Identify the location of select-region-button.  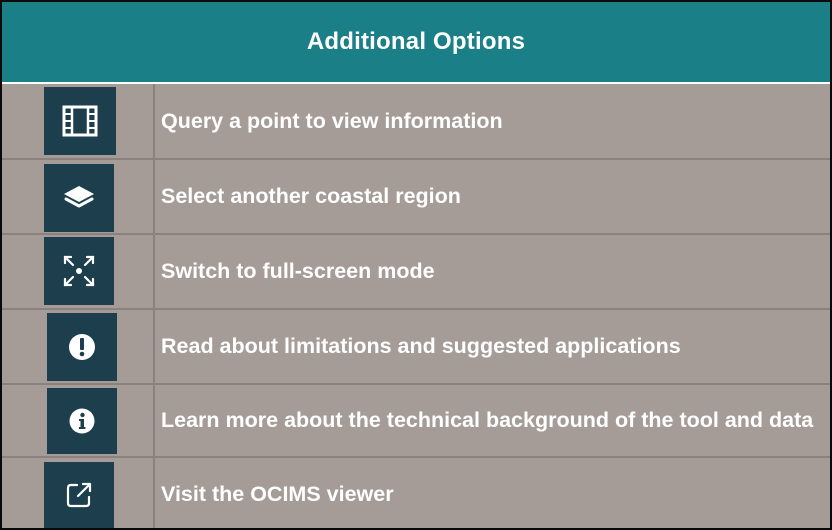
(79, 198).